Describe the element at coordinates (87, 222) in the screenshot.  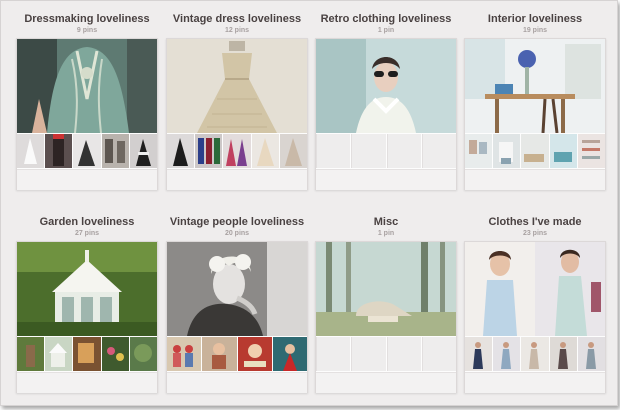
I see `board-title: Garden loveliness` at that location.